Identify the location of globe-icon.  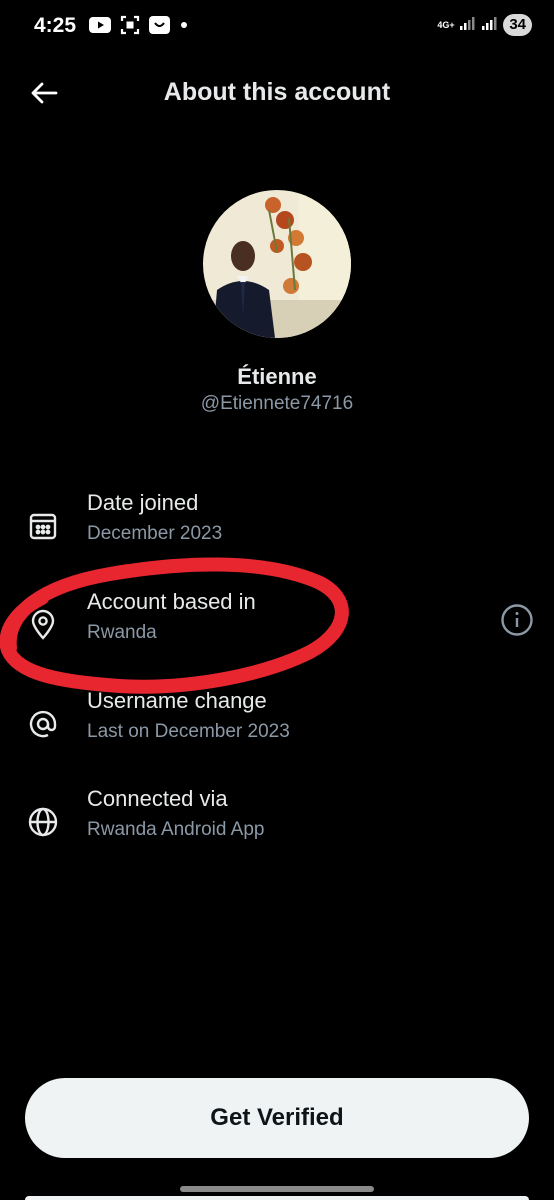
(43, 822).